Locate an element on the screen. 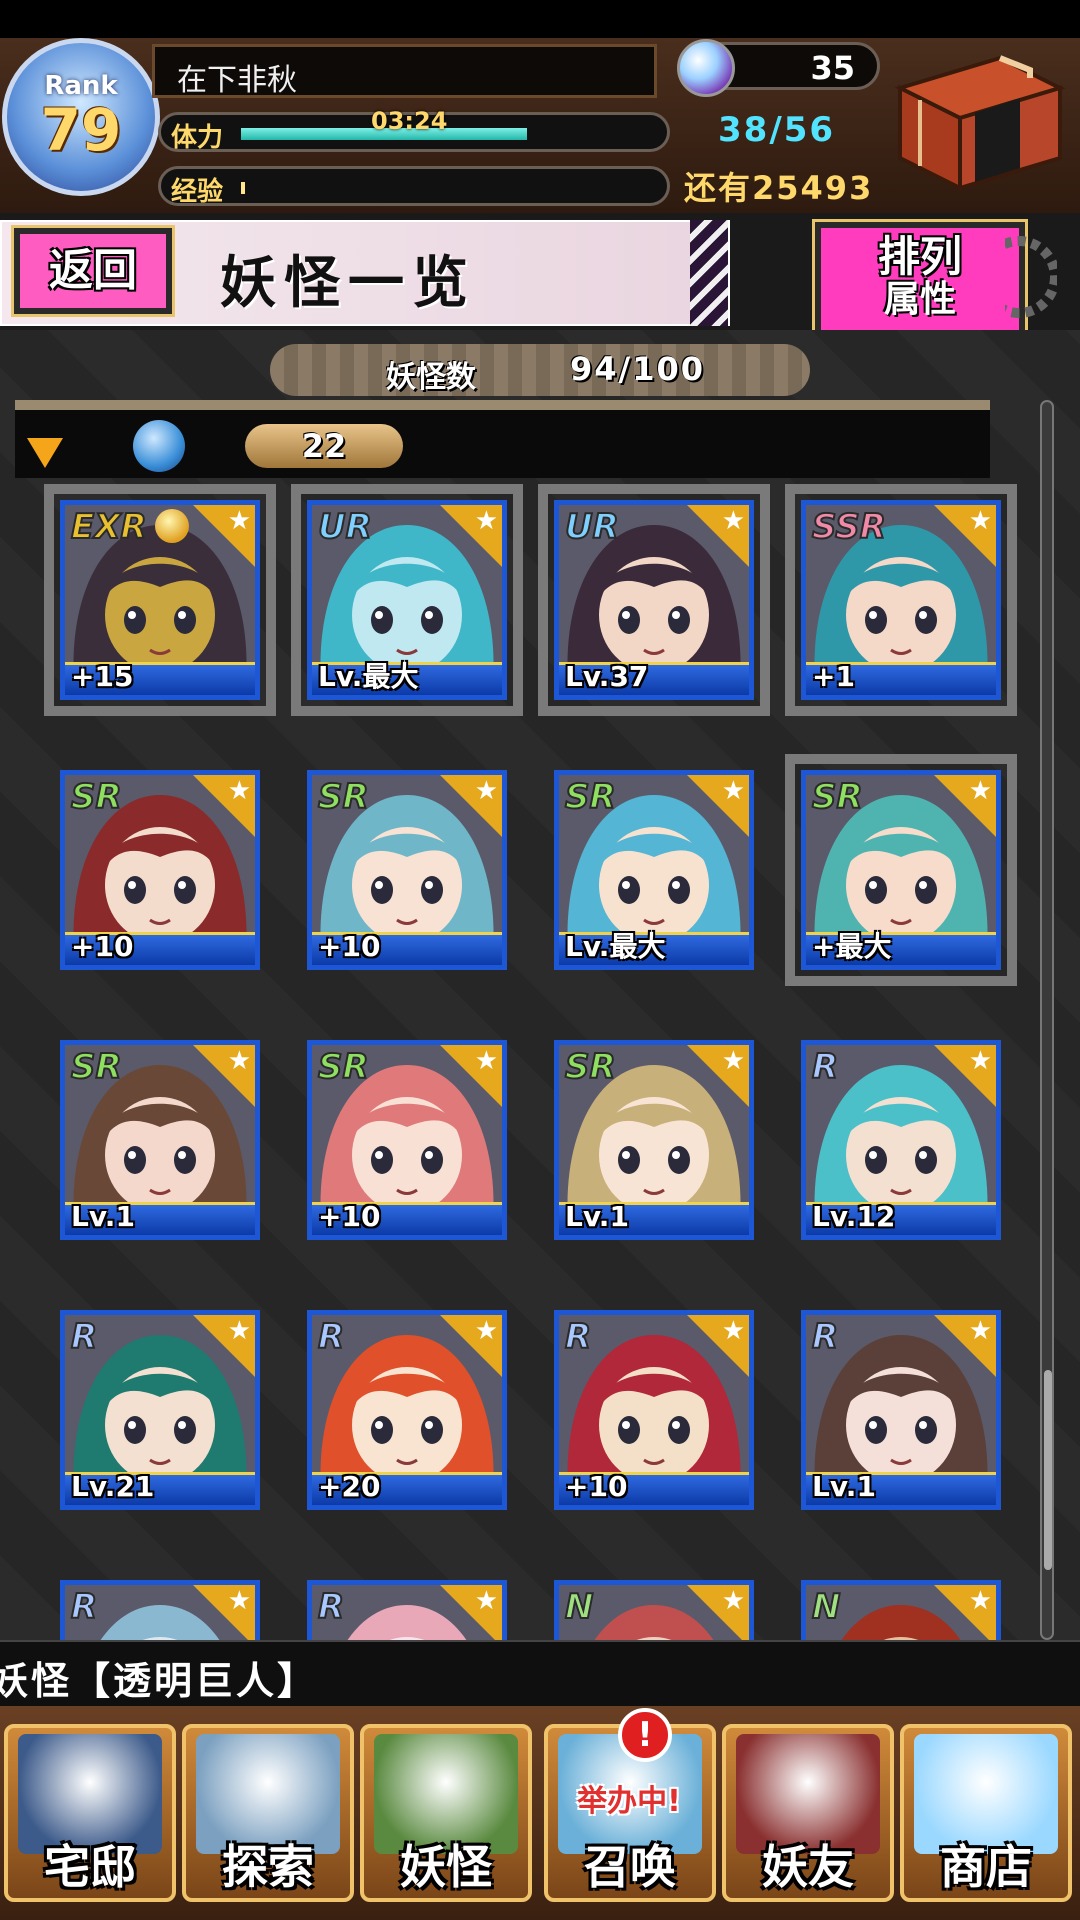 This screenshot has height=1920, width=1080. gem-count: 35 is located at coordinates (832, 68).